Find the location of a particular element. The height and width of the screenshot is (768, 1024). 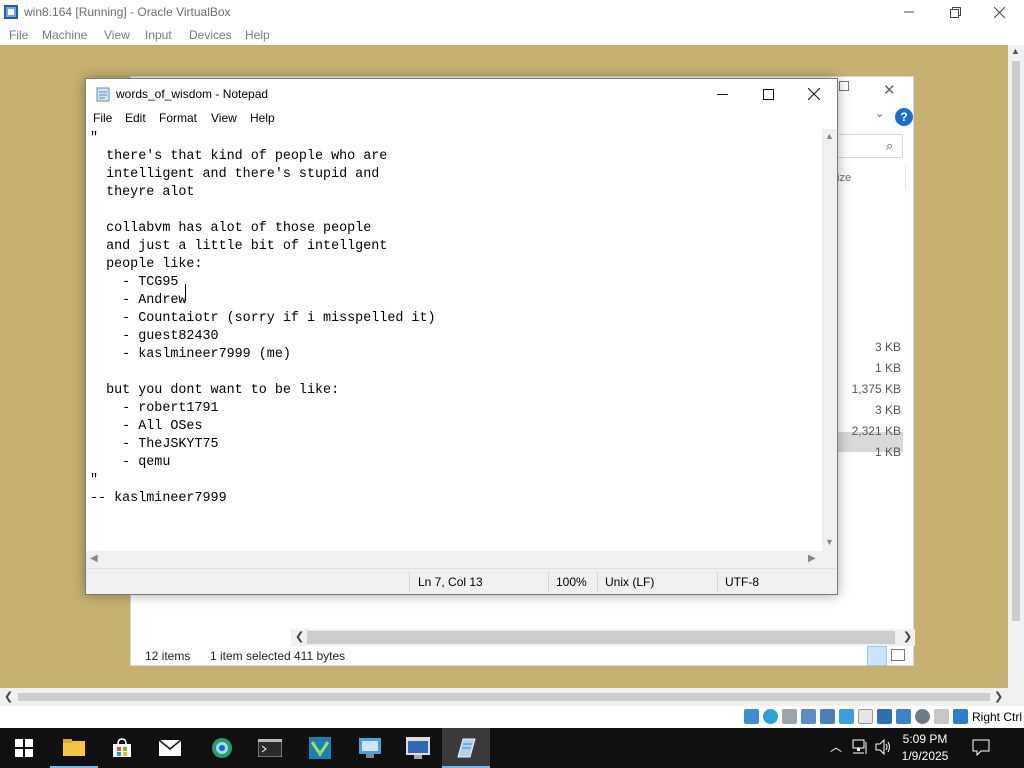

close-icon is located at coordinates (814, 94).